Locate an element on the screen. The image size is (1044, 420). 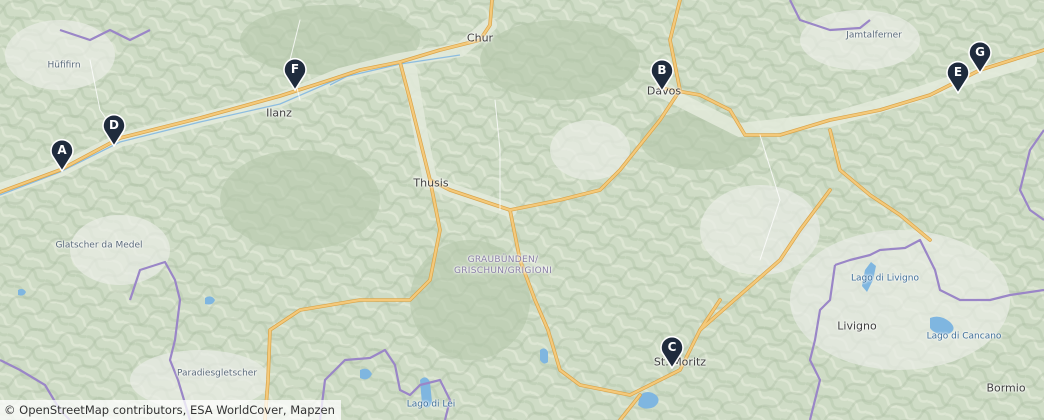
marker-b: B is located at coordinates (662, 75).